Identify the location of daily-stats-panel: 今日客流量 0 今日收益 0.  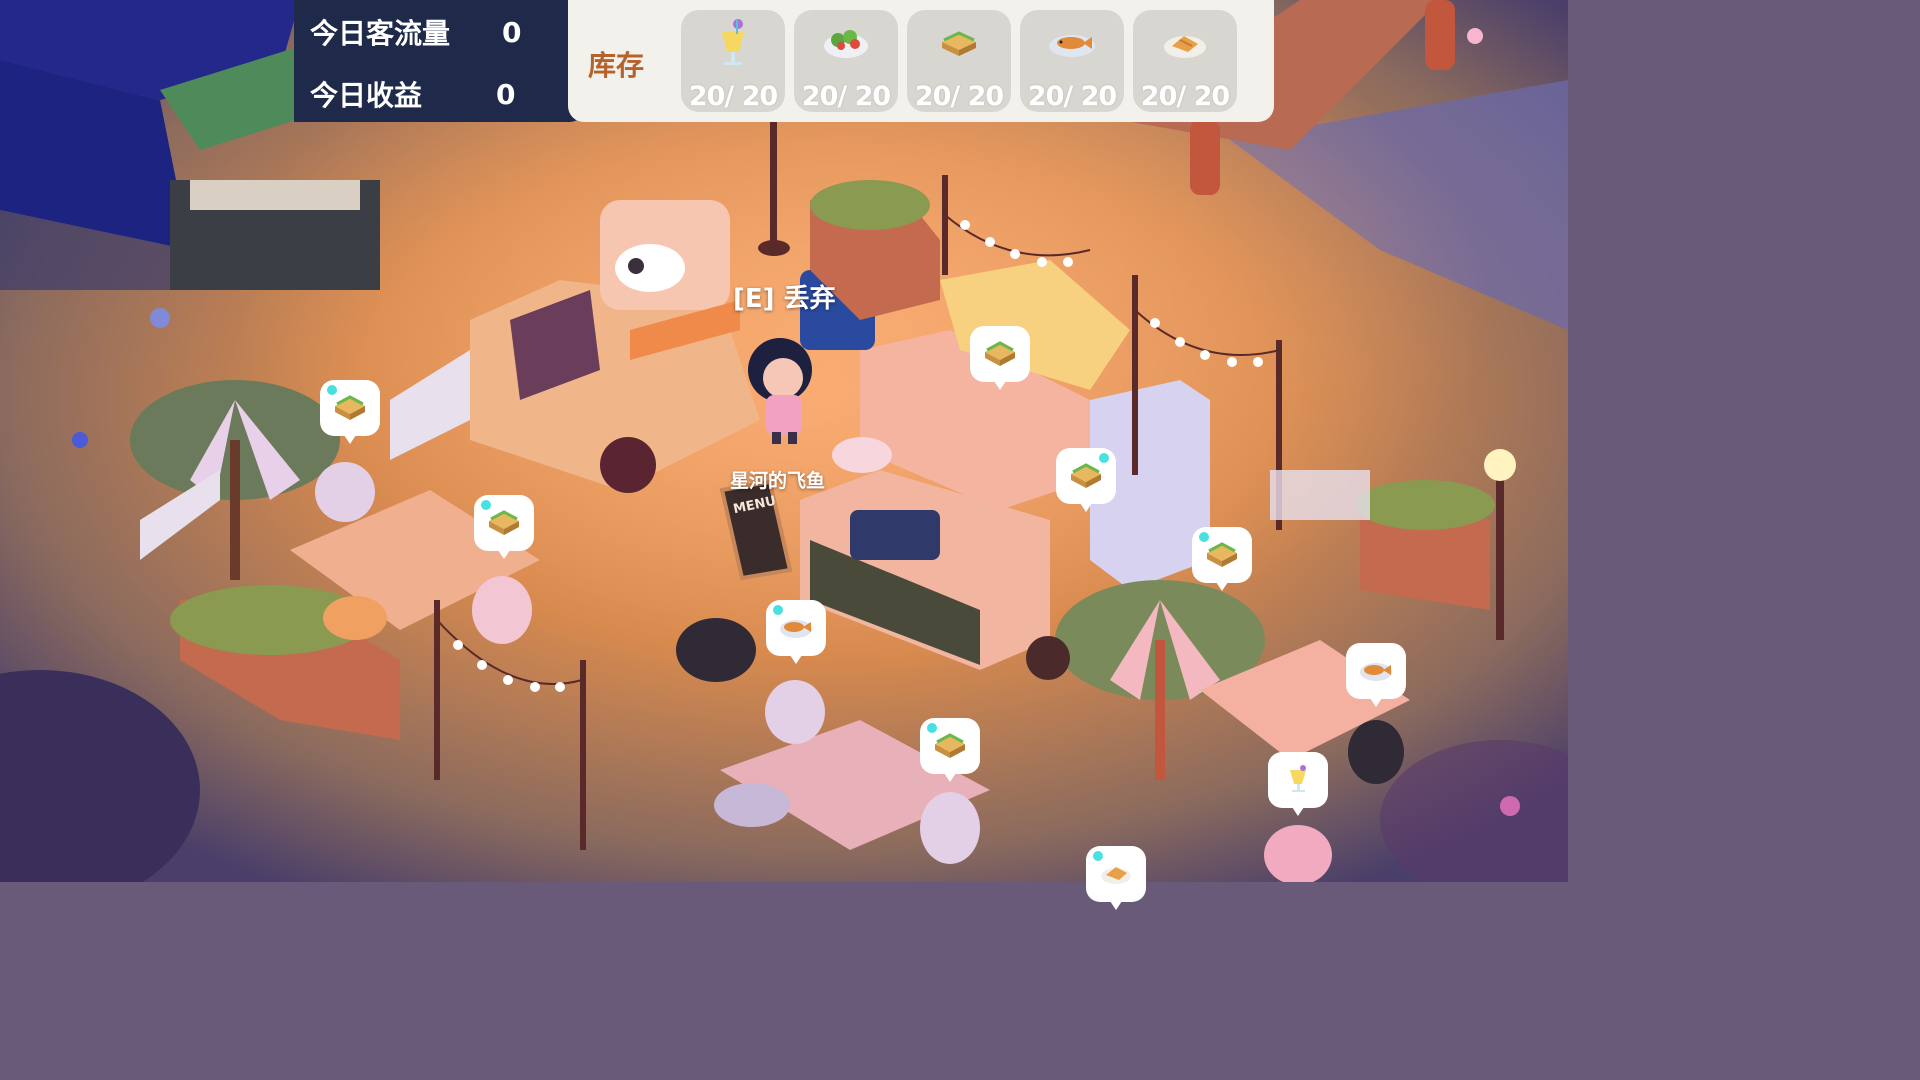
(439, 61).